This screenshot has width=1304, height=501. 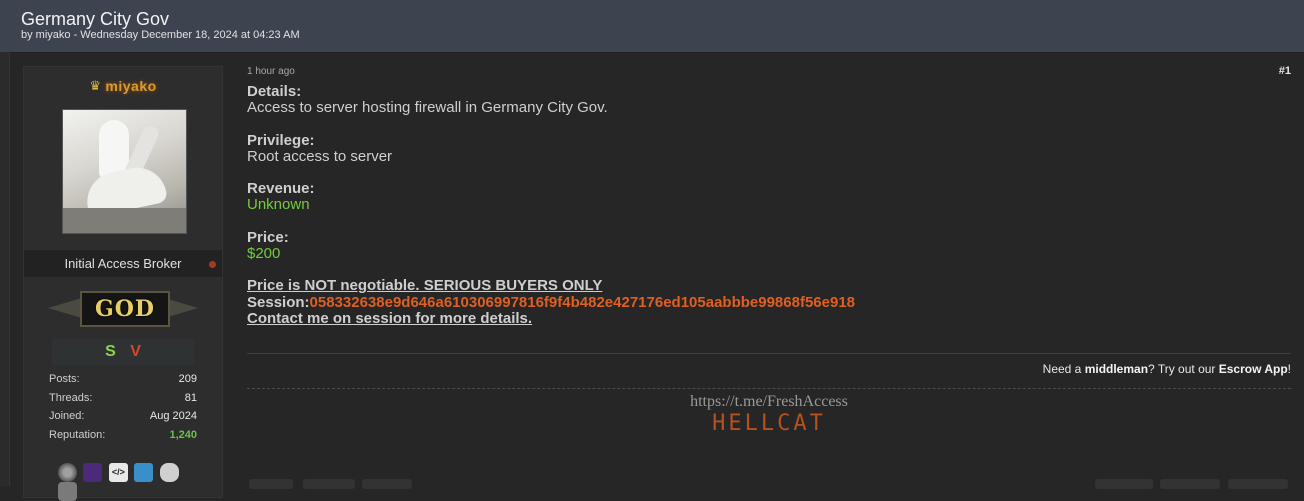 I want to click on reputation-value: 1,240, so click(x=183, y=435).